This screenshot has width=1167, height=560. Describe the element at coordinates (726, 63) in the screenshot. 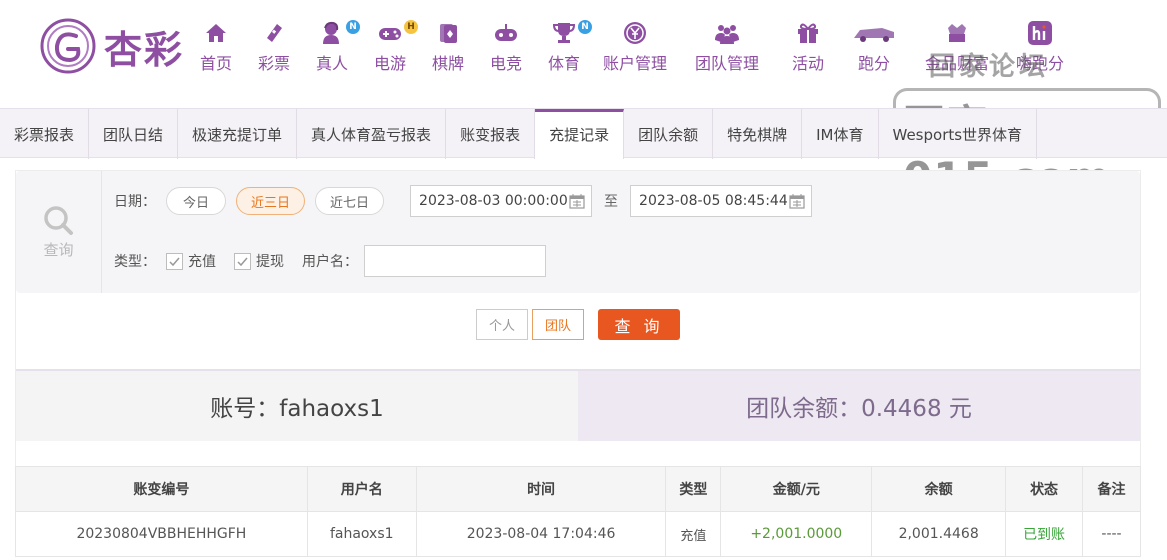

I see `nav-label: 团队管理` at that location.